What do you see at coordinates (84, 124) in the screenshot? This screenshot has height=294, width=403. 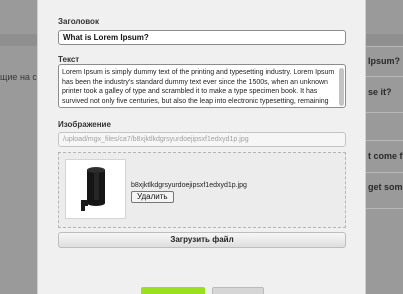 I see `image-label: Изображение` at bounding box center [84, 124].